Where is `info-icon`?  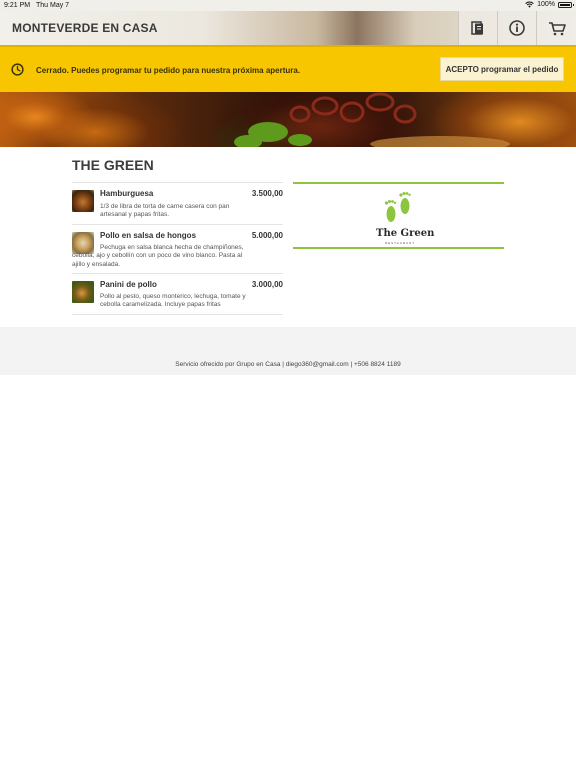
info-icon is located at coordinates (517, 28).